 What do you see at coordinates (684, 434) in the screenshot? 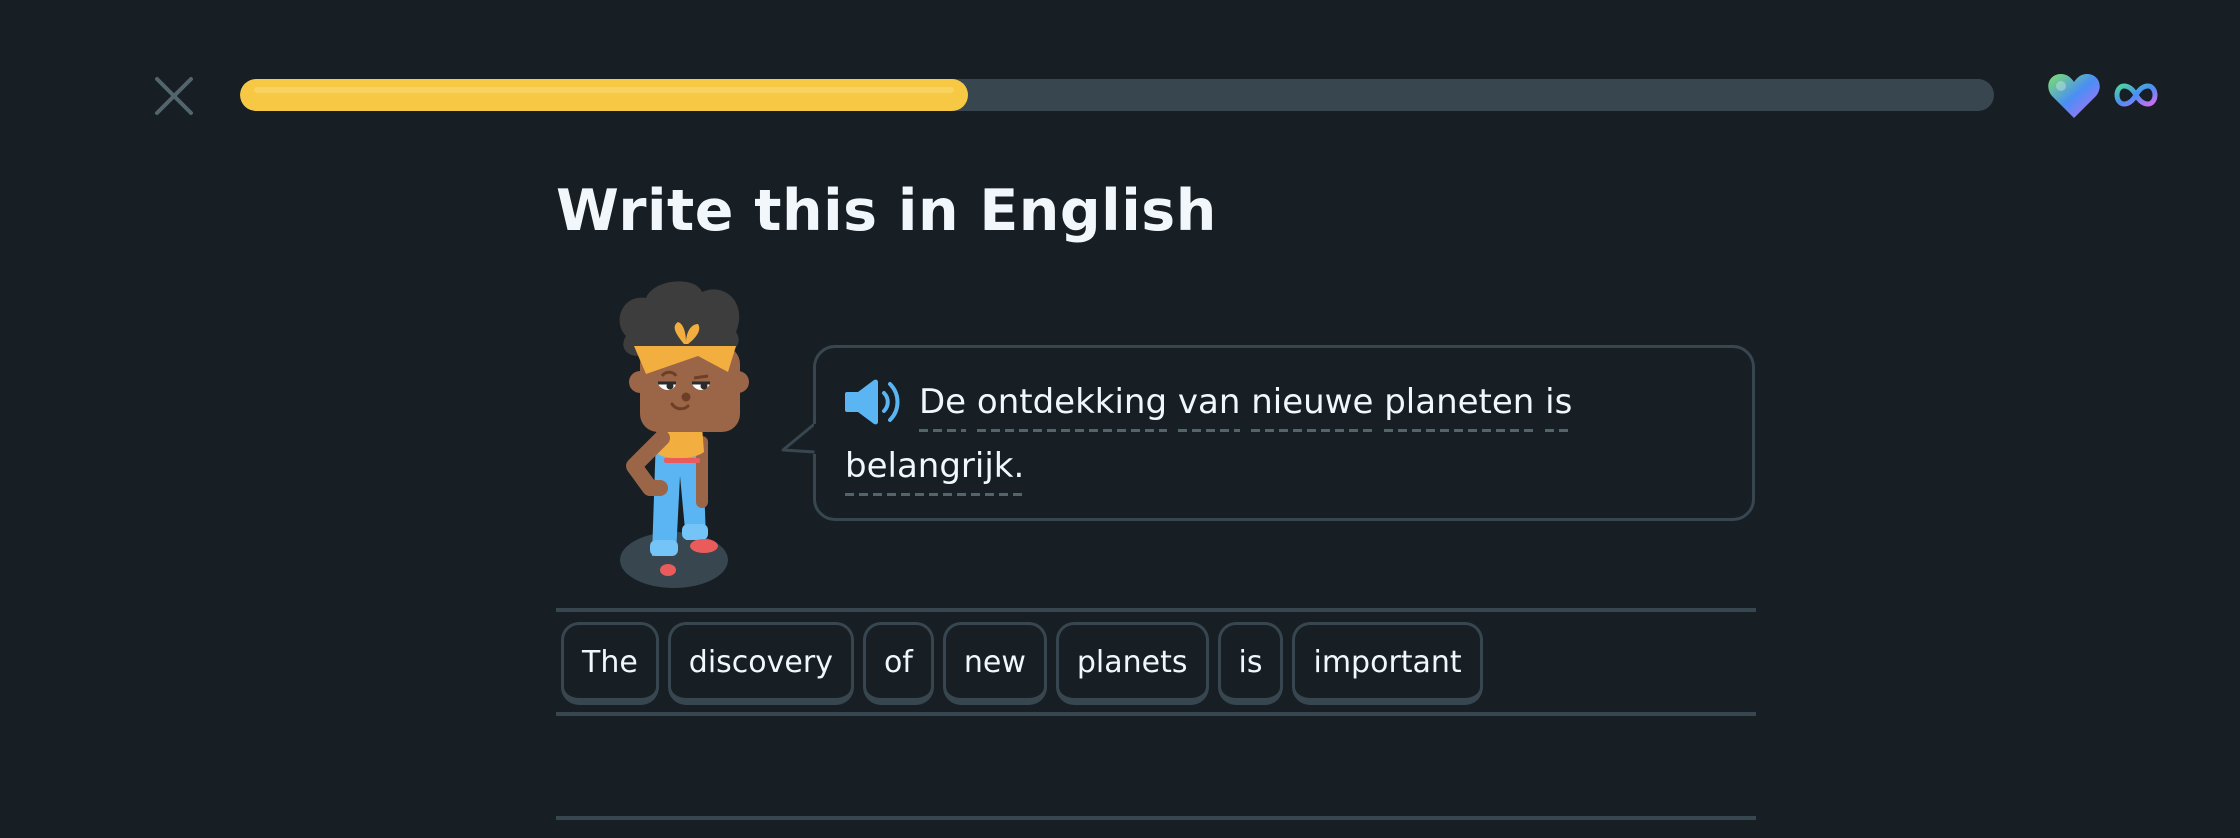
I see `character-icon` at bounding box center [684, 434].